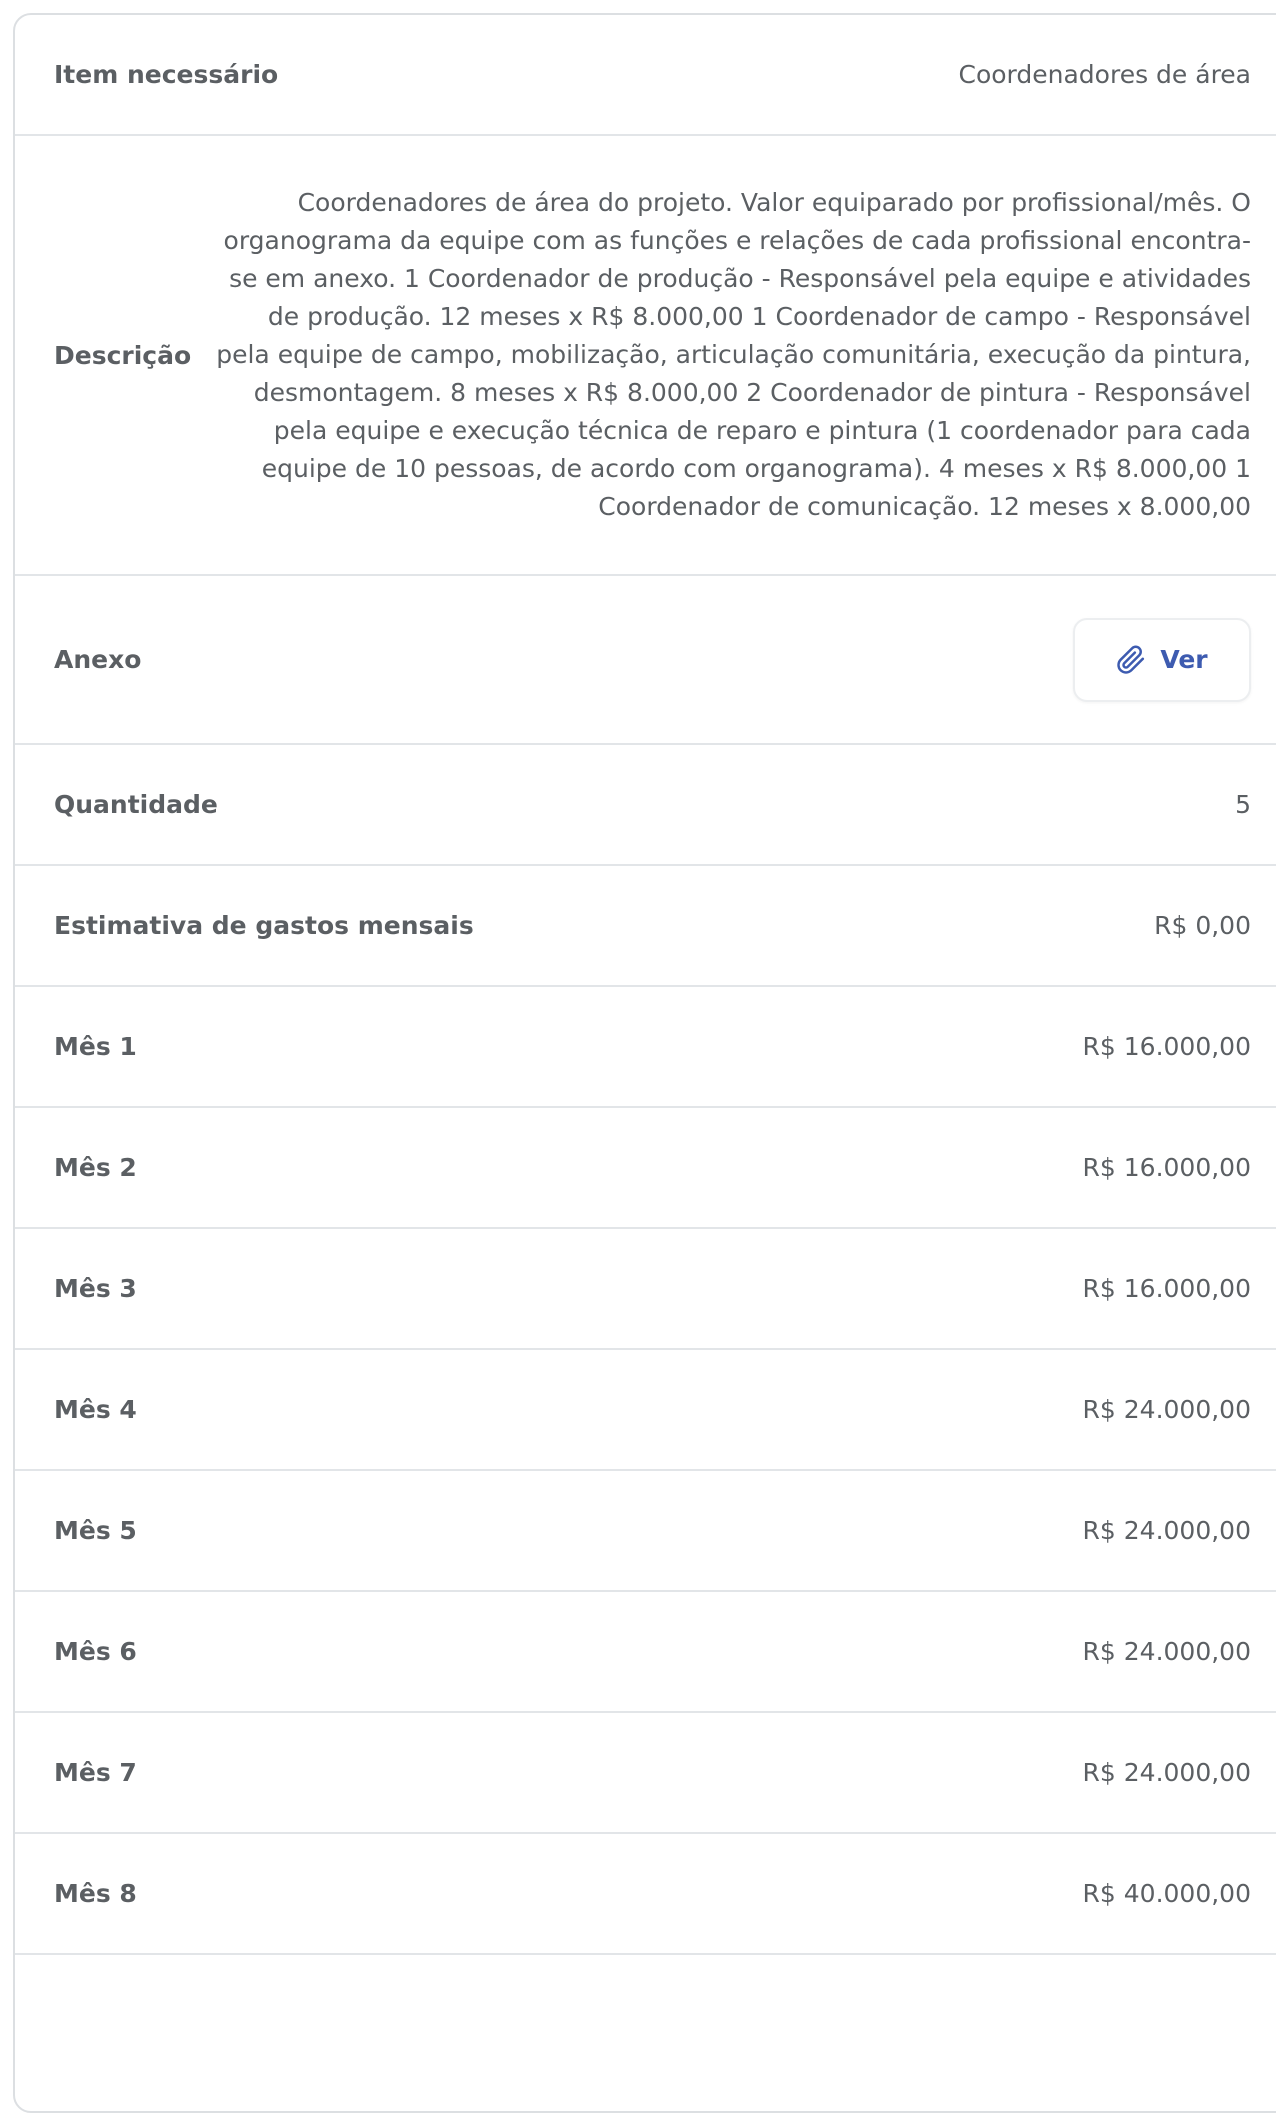  I want to click on quantity-label: Quantidade, so click(136, 804).